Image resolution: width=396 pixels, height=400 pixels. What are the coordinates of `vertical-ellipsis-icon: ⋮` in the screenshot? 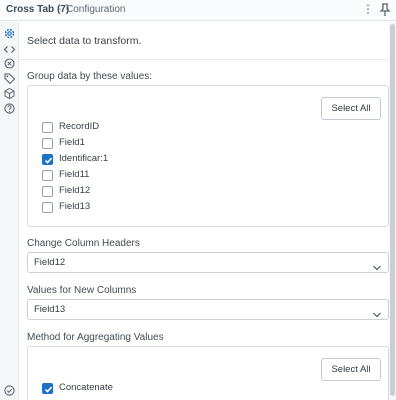 It's located at (368, 10).